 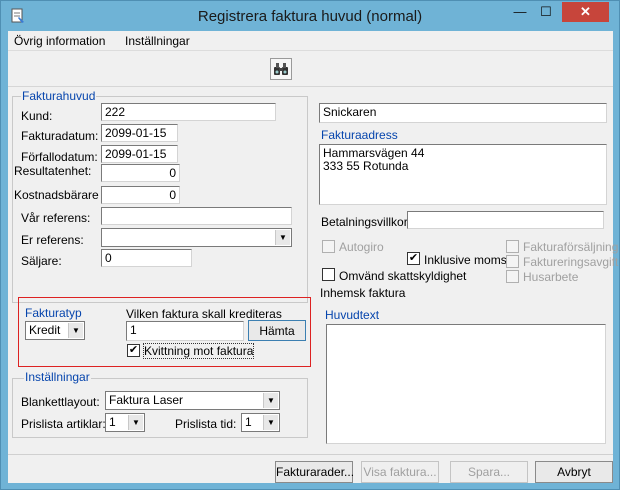 What do you see at coordinates (146, 400) in the screenshot?
I see `blankettlayout-value: Faktura Laser` at bounding box center [146, 400].